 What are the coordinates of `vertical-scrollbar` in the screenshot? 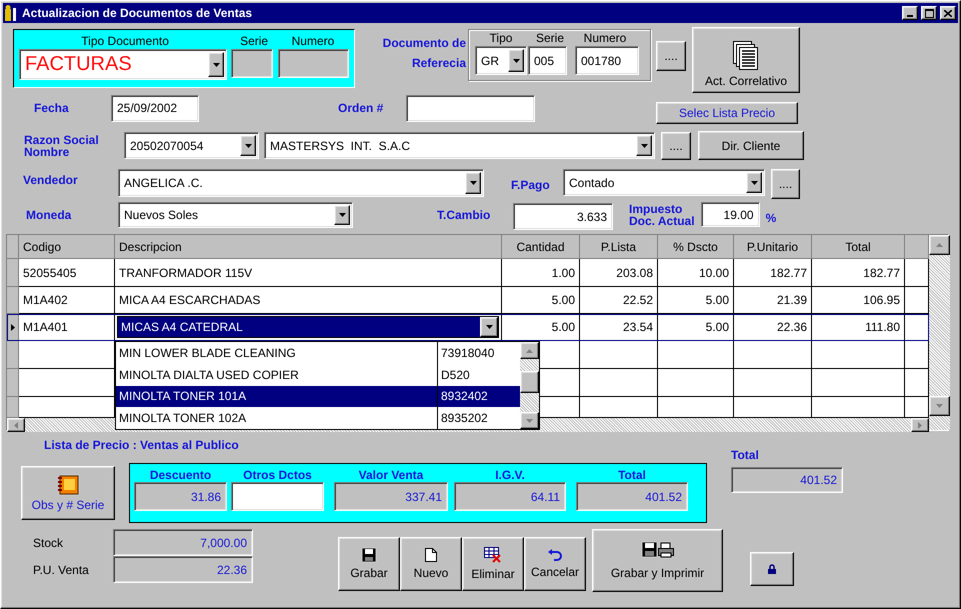 It's located at (939, 332).